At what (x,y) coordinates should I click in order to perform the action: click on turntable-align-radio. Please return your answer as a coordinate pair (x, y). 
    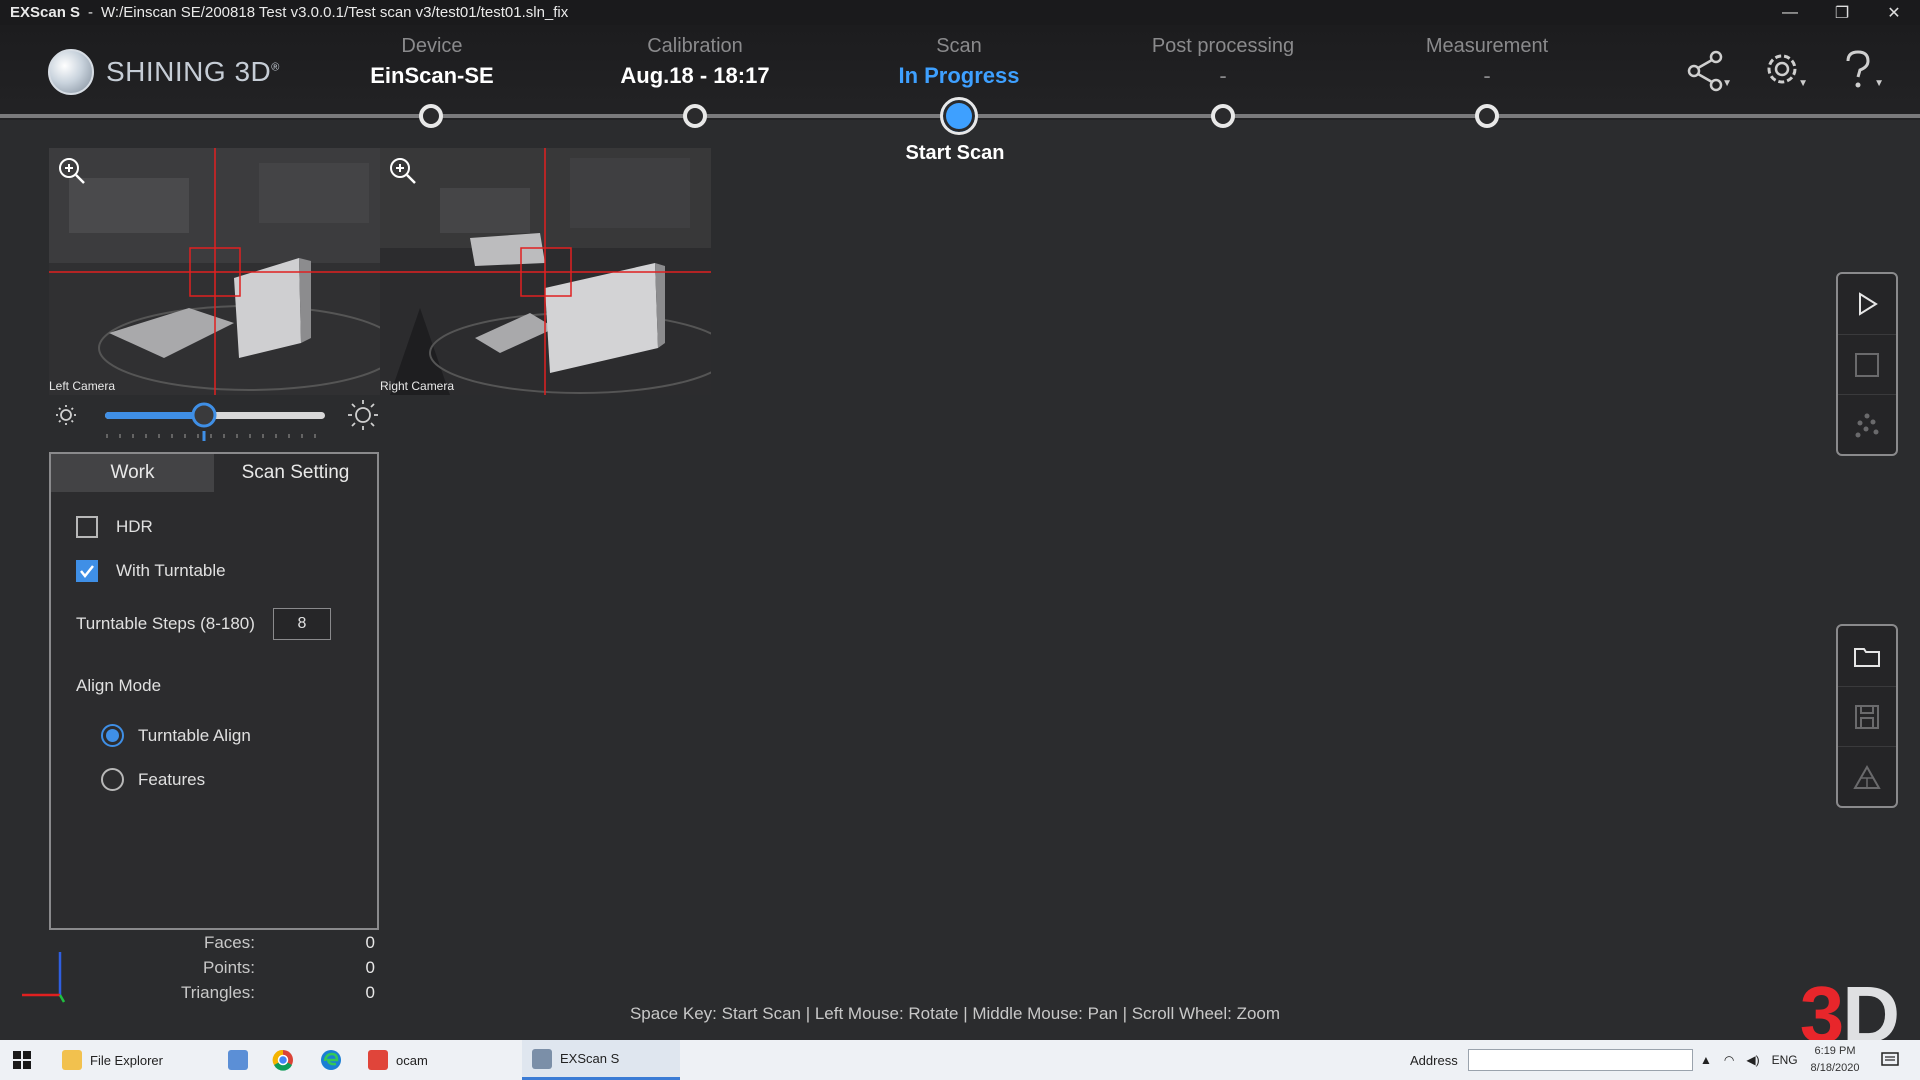
    Looking at the image, I should click on (112, 735).